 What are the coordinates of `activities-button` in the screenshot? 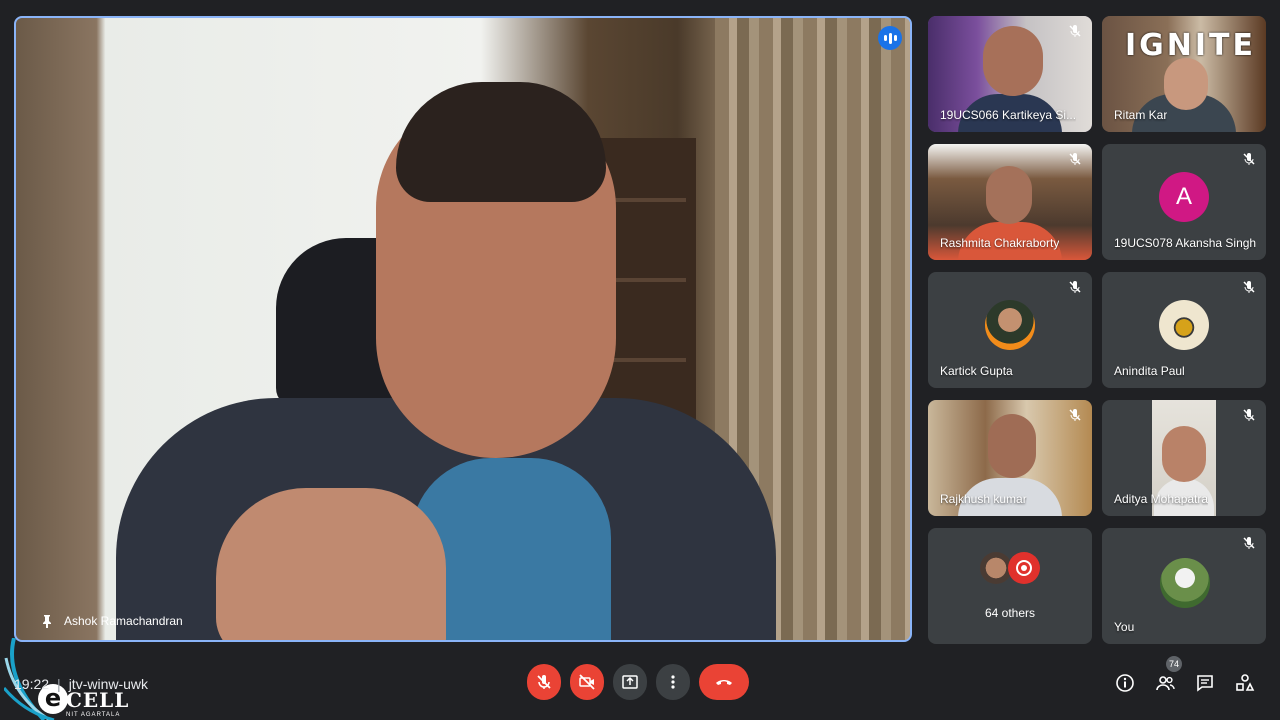 It's located at (1245, 683).